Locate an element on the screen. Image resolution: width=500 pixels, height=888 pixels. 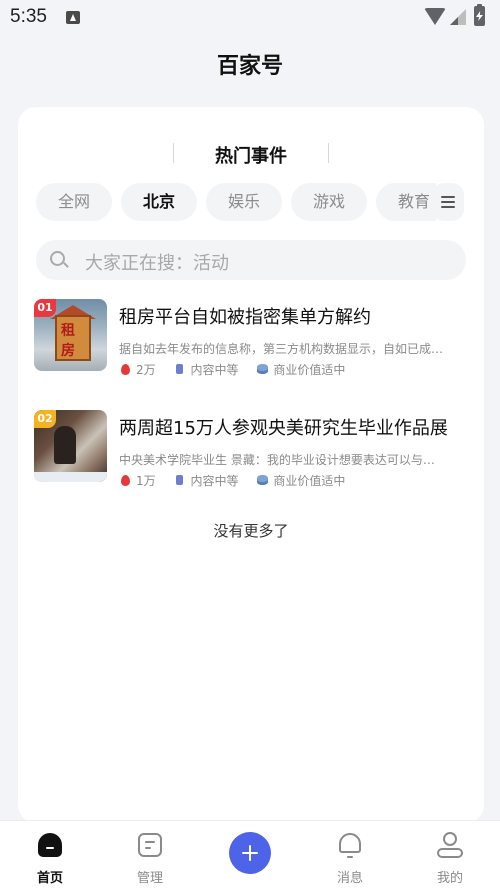
region-tabs: 全网 北京 娱乐 游戏 教育 is located at coordinates (236, 202).